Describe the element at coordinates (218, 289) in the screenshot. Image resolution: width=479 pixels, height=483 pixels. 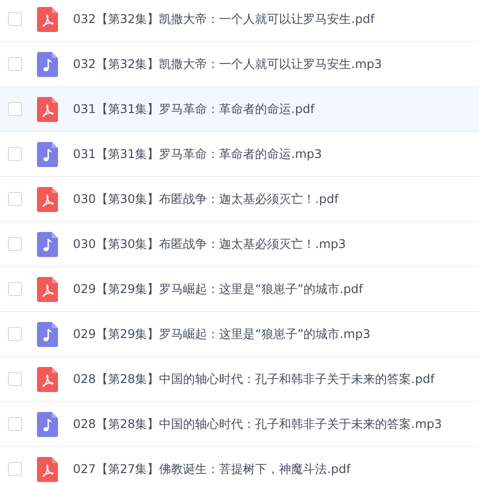
I see `file-name: 029【第29集】罗马崛起：这里是“狼崽子”的城市.pdf` at that location.